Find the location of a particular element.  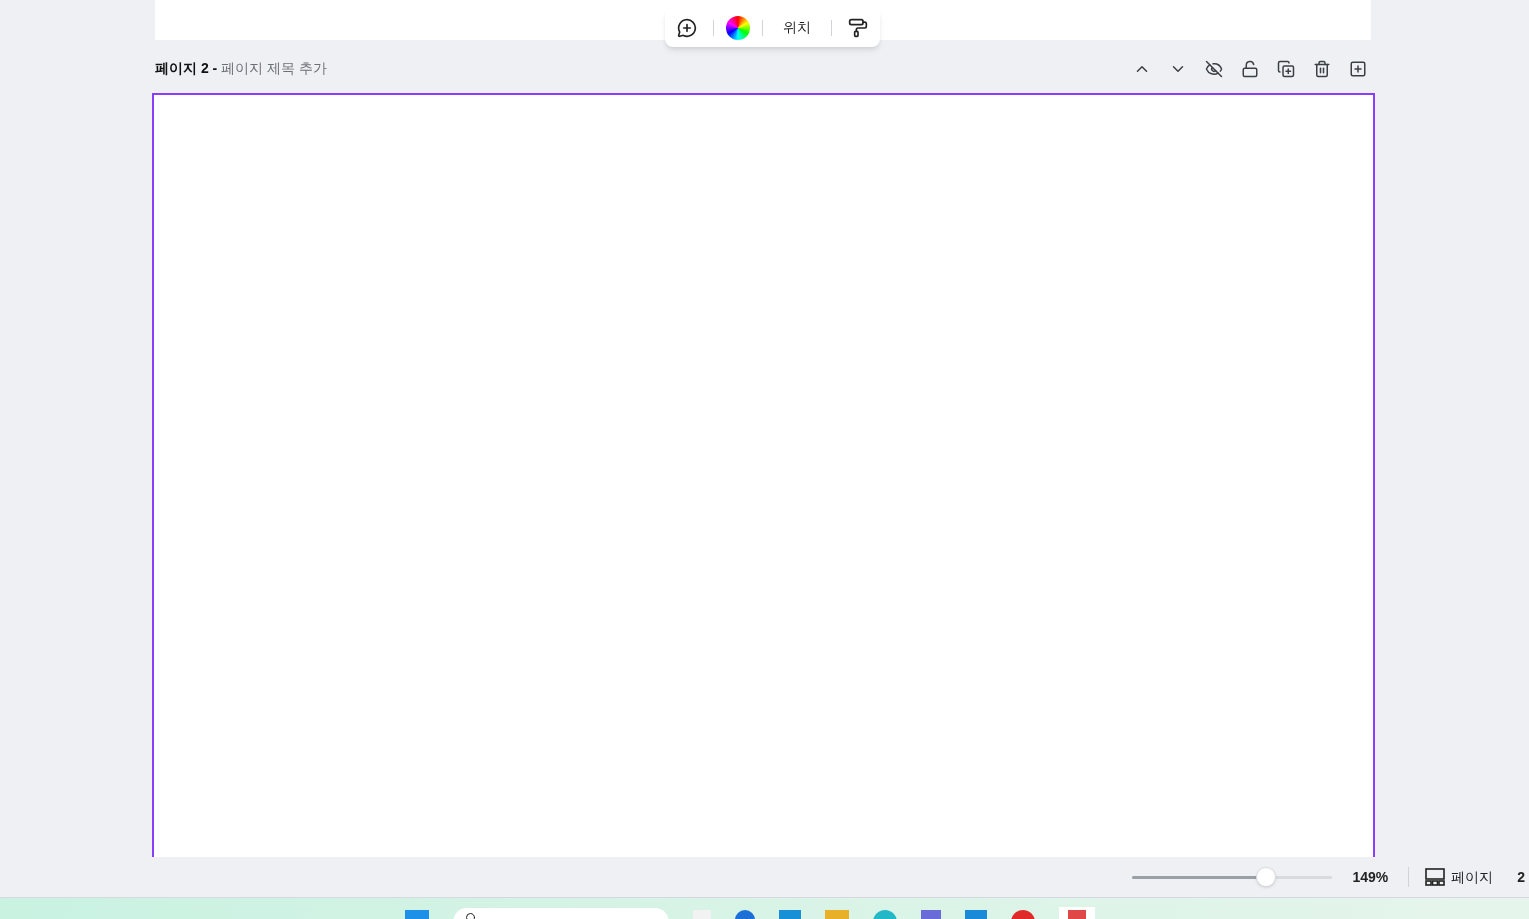

page-grid-icon is located at coordinates (1435, 877).